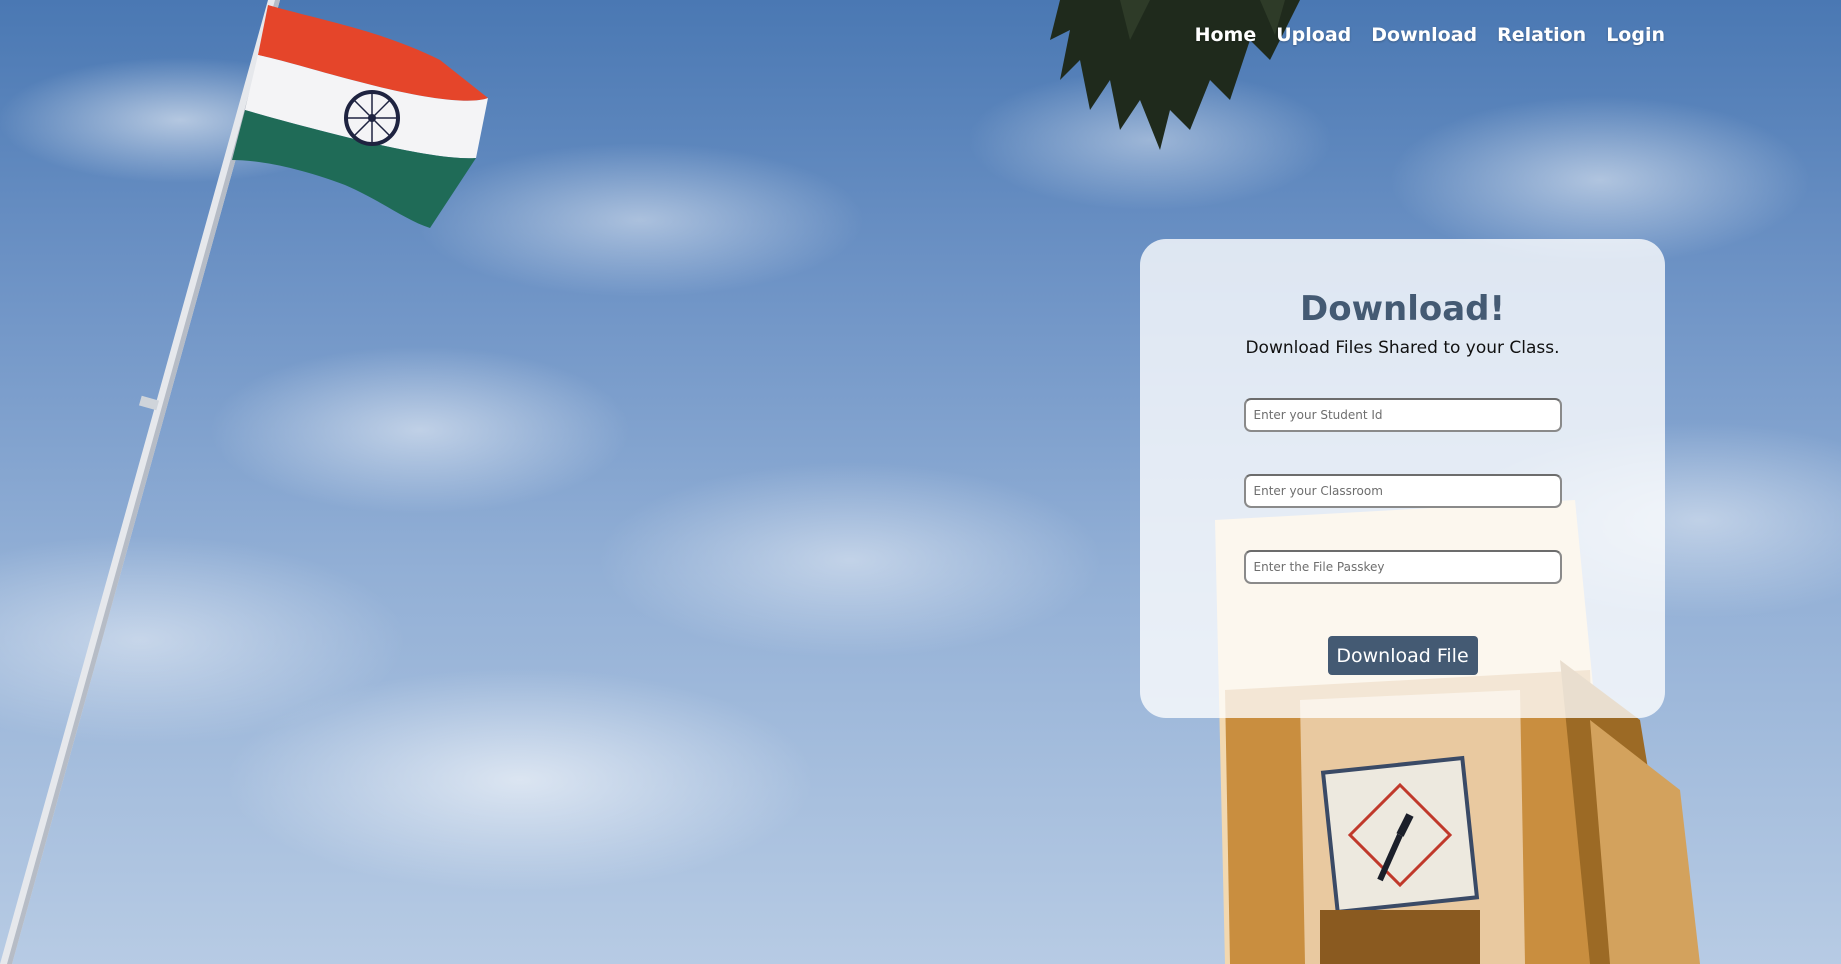  What do you see at coordinates (1402, 348) in the screenshot?
I see `form-subtitle: Download Files Shared to your Class.` at bounding box center [1402, 348].